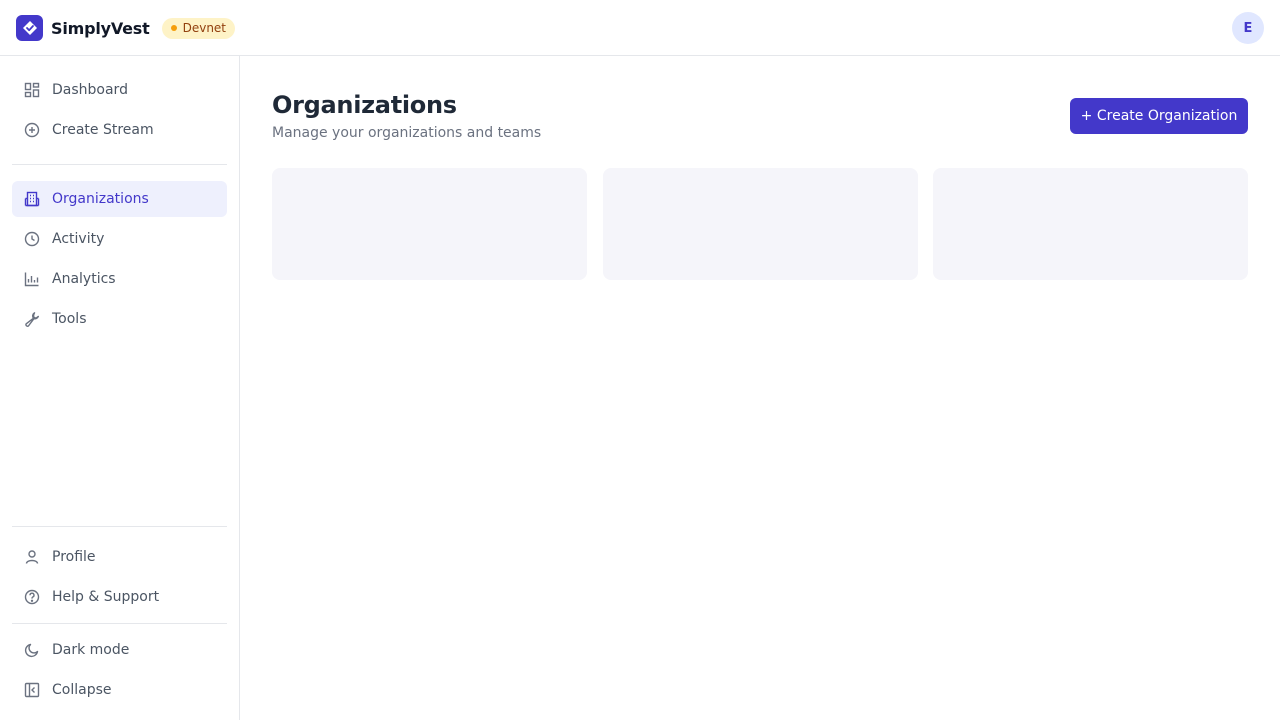  What do you see at coordinates (100, 199) in the screenshot?
I see `sidebar-item-label: Organizations` at bounding box center [100, 199].